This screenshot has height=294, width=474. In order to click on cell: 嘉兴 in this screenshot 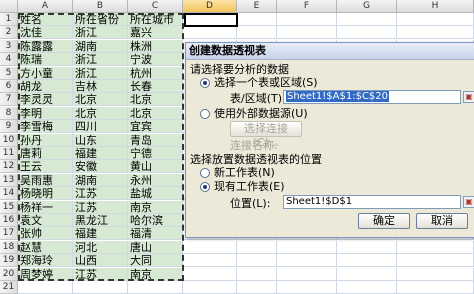, I will do `click(155, 33)`.